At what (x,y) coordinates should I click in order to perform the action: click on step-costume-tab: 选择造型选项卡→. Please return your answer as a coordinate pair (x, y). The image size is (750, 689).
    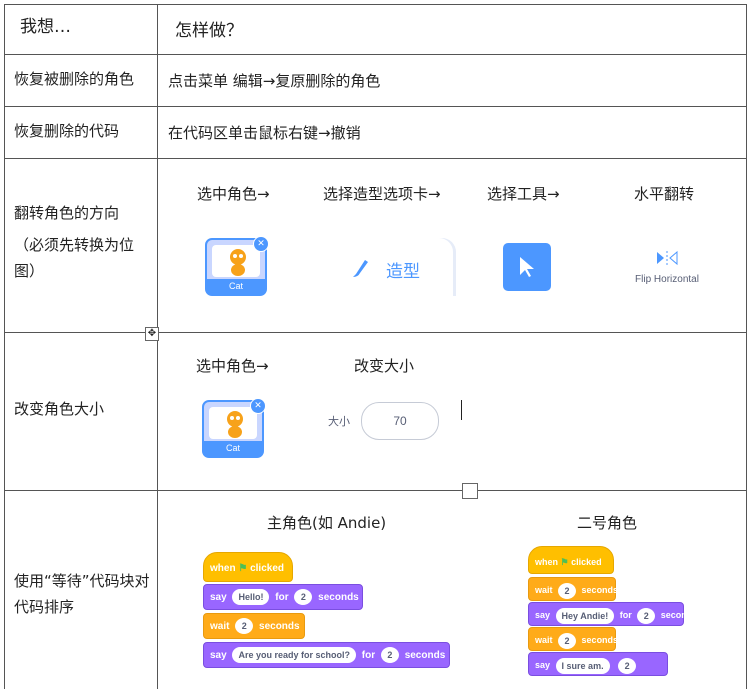
    Looking at the image, I should click on (382, 194).